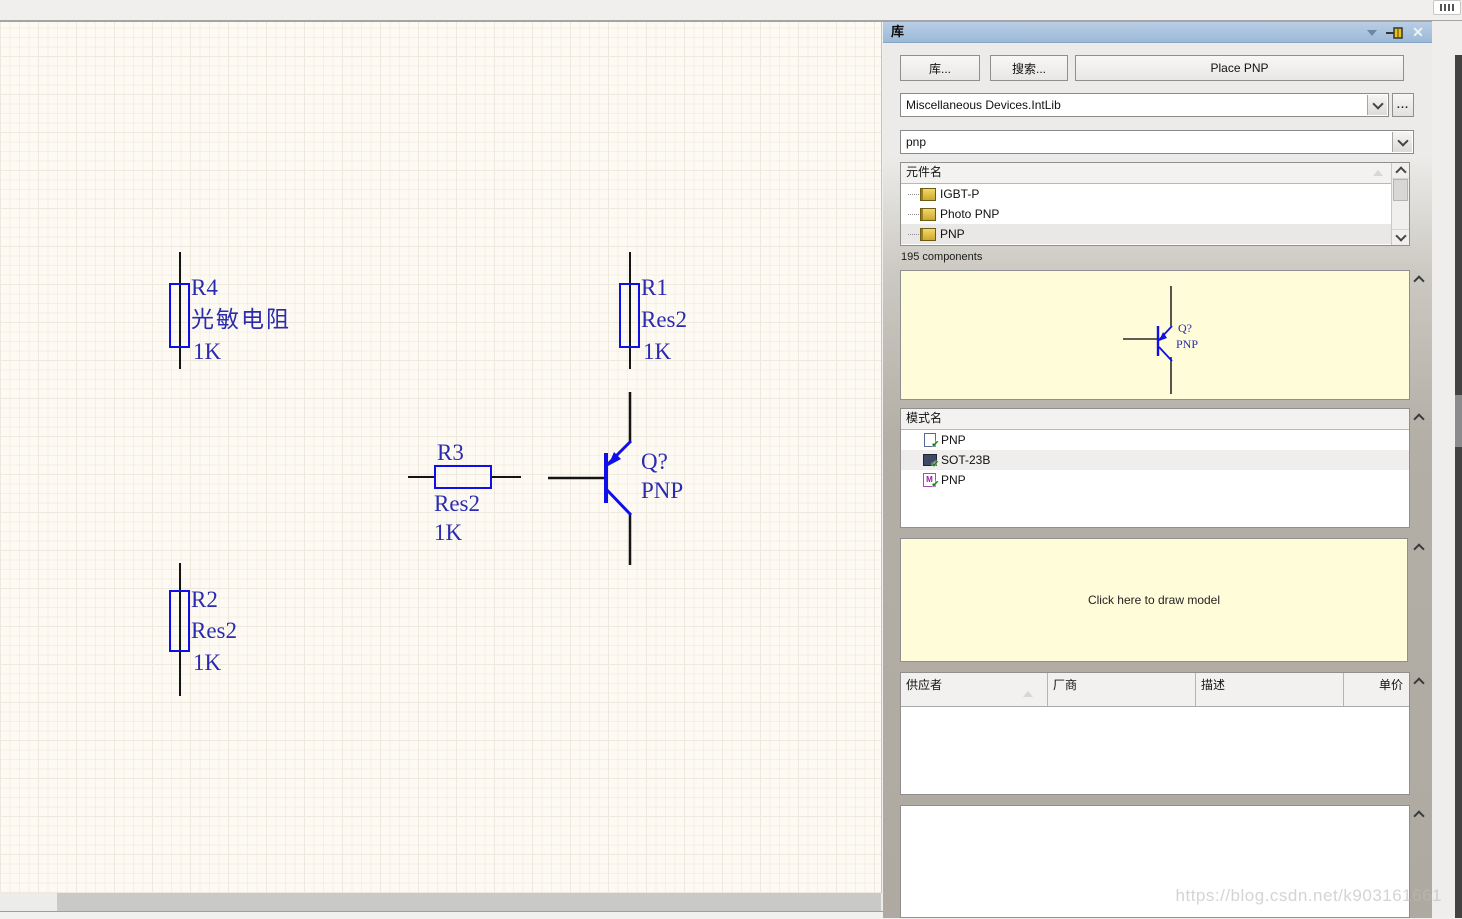 The height and width of the screenshot is (919, 1462). I want to click on component-list-header: 元件名, so click(1155, 173).